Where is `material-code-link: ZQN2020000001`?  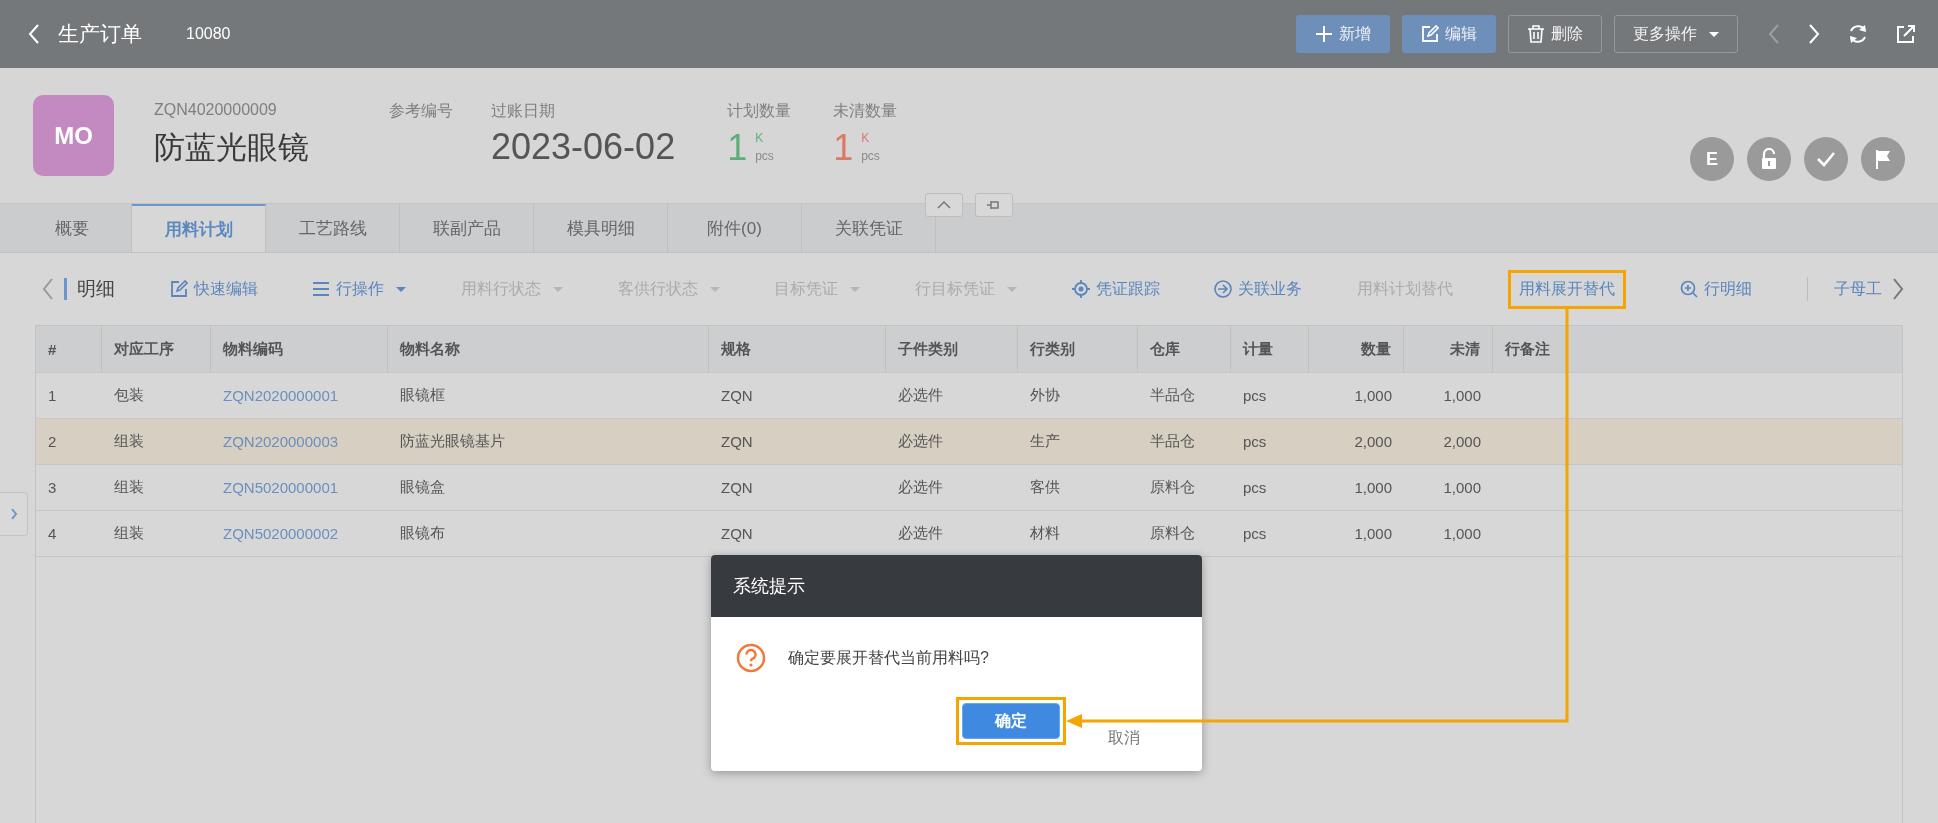 material-code-link: ZQN2020000001 is located at coordinates (299, 395).